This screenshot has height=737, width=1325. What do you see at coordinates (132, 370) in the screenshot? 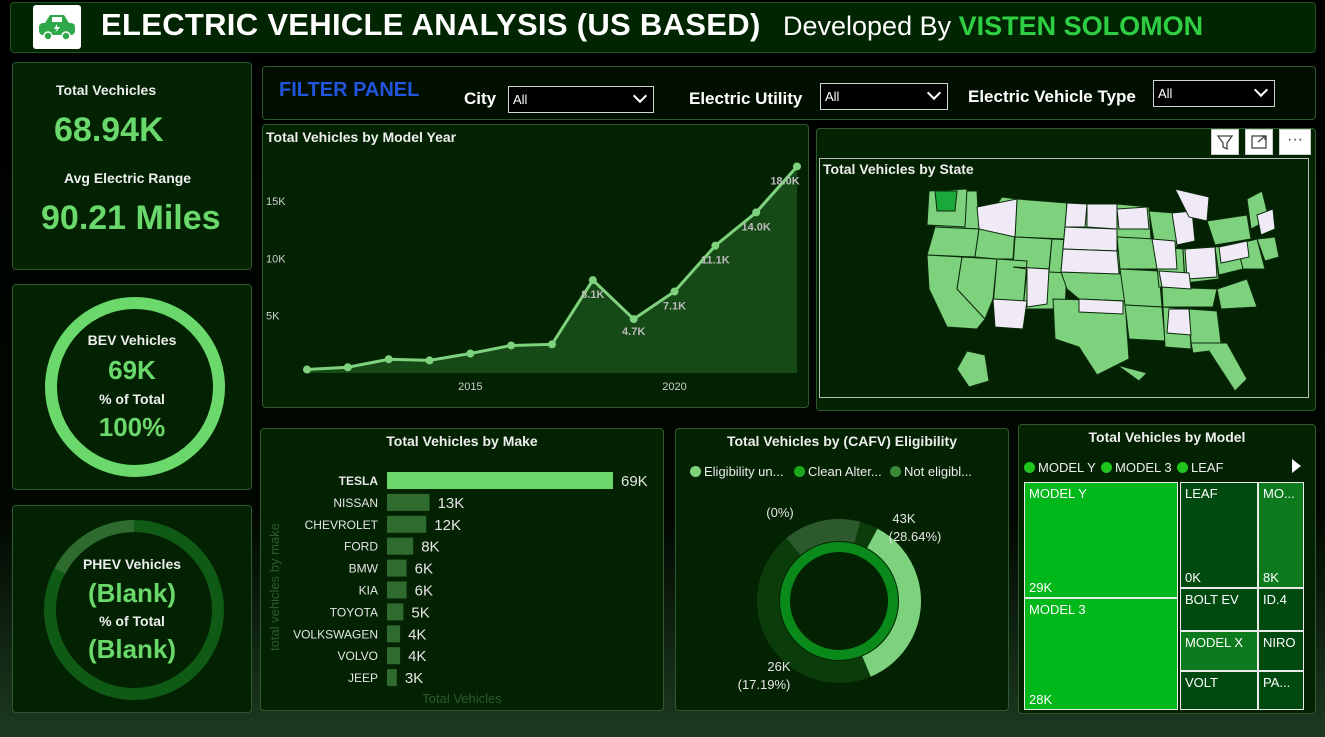
I see `bev-value: 69K` at bounding box center [132, 370].